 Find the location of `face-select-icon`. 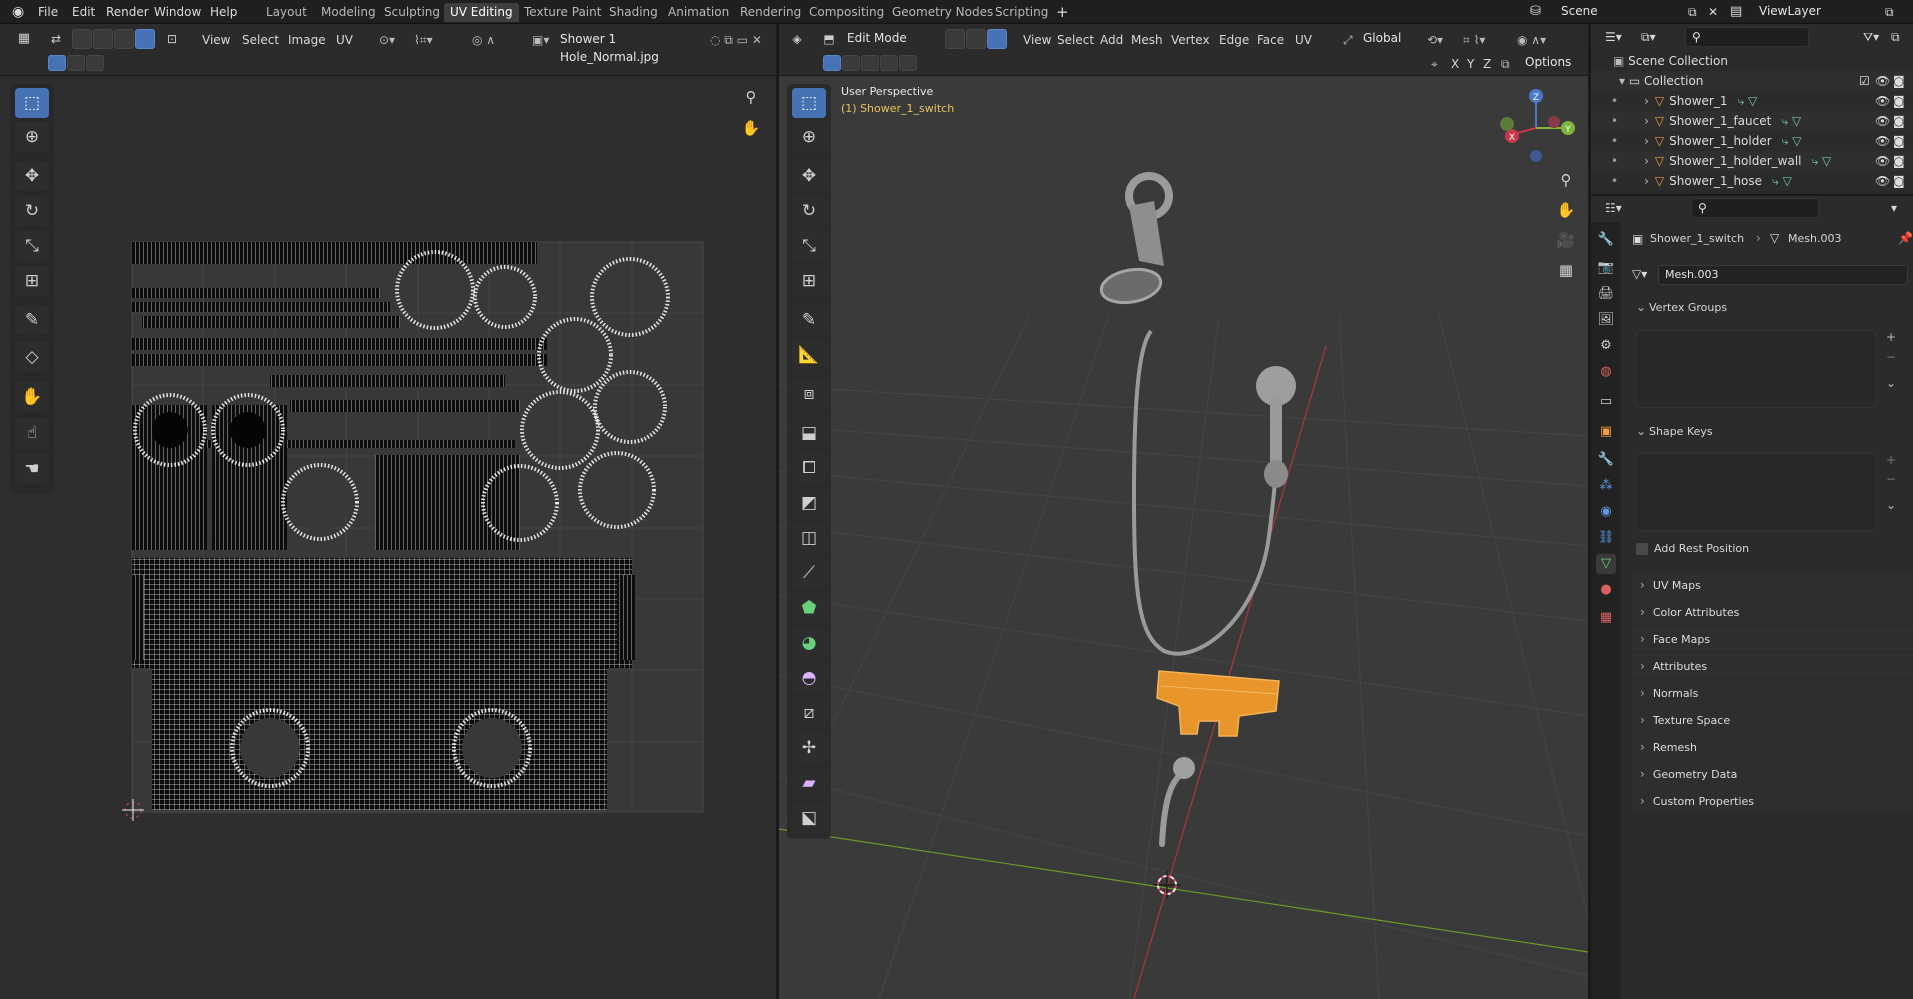

face-select-icon is located at coordinates (124, 39).